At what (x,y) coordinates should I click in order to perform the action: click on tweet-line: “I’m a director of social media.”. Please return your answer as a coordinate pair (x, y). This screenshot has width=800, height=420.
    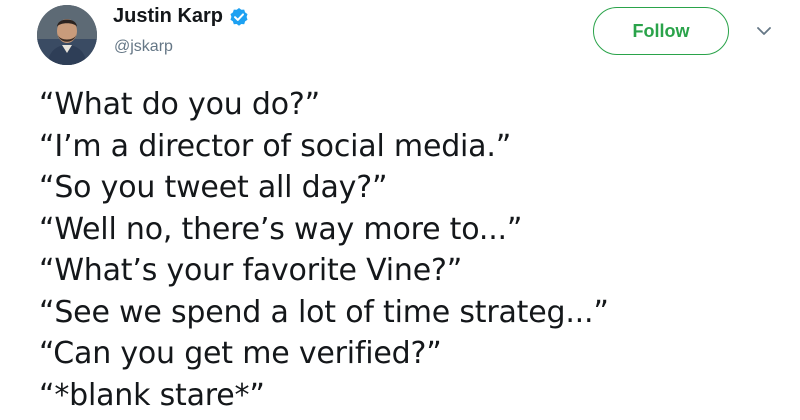
    Looking at the image, I should click on (275, 146).